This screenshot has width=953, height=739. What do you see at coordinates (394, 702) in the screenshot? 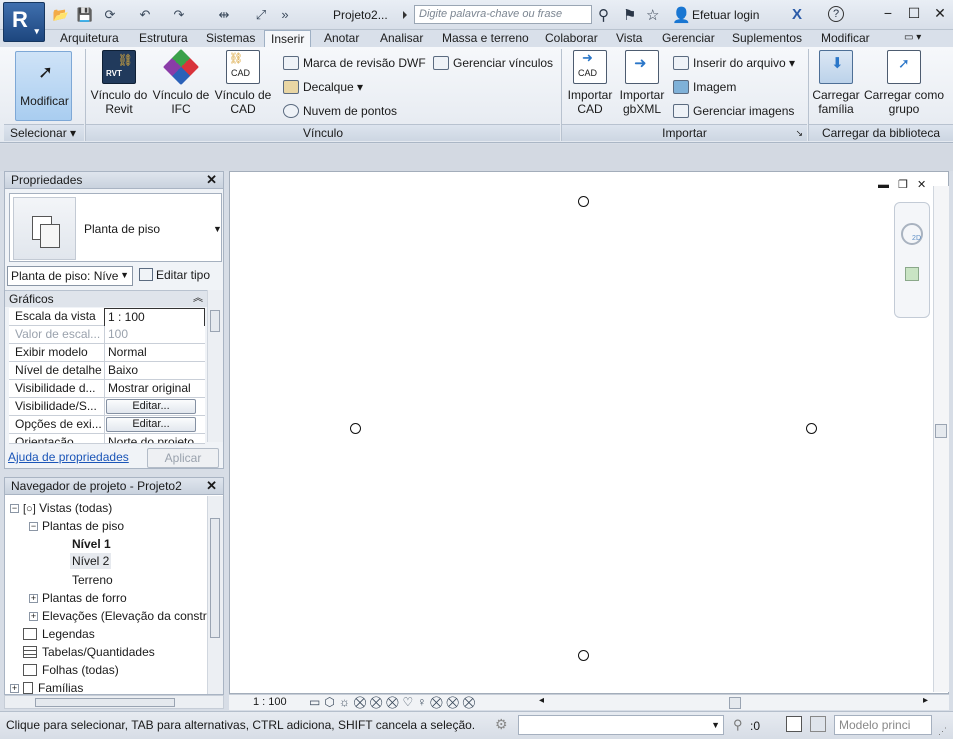
I see `view-control-icons: ▭⬡☼⛒⛒⛒♡♀⛒⛒⛒` at bounding box center [394, 702].